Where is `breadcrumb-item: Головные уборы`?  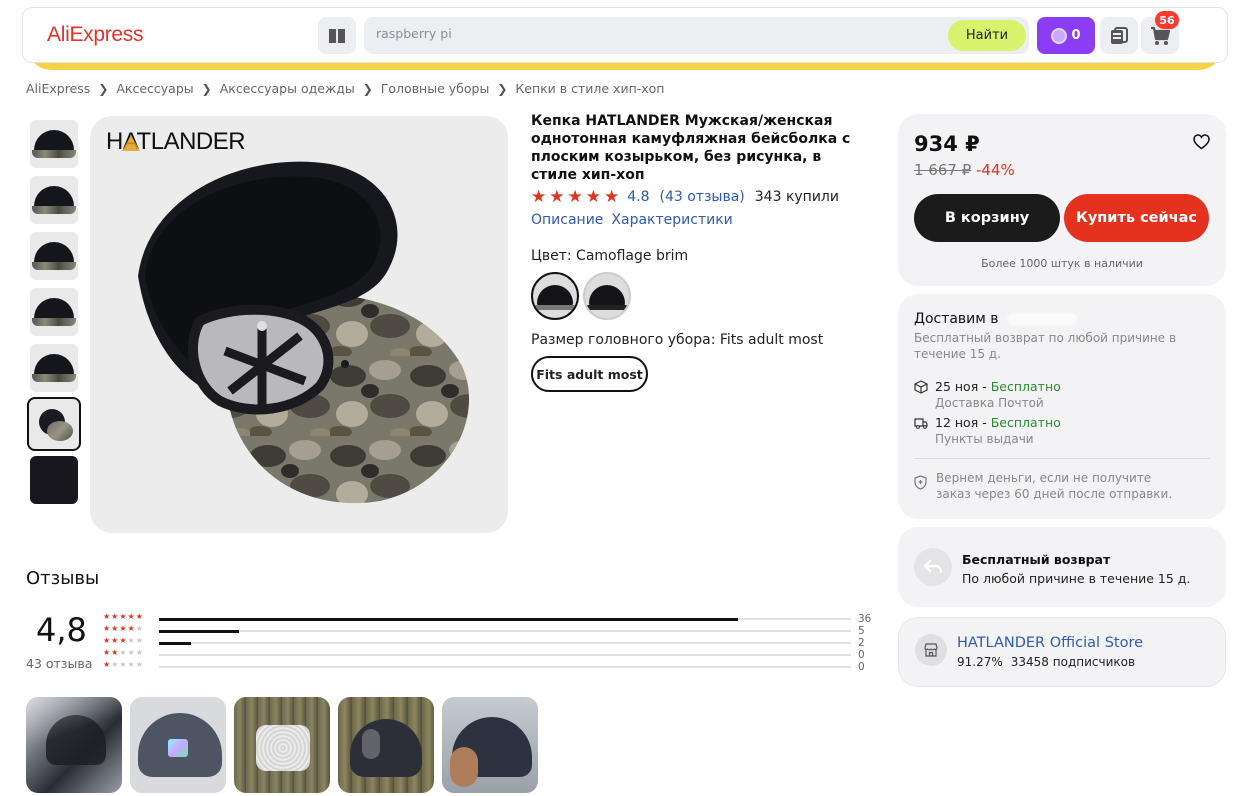
breadcrumb-item: Головные уборы is located at coordinates (435, 88).